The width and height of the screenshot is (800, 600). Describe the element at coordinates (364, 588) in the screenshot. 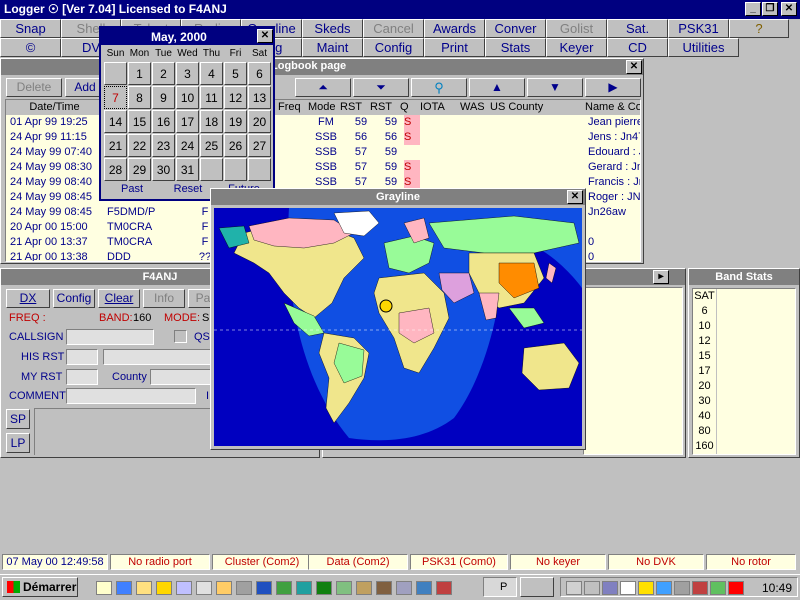

I see `quicklaunch-mixer-icon` at that location.